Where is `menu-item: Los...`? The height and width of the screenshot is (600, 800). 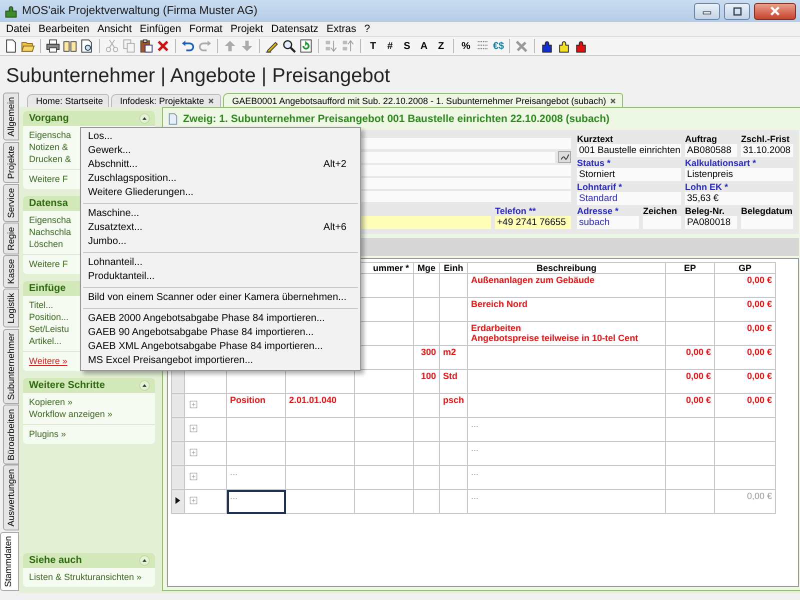 menu-item: Los... is located at coordinates (220, 137).